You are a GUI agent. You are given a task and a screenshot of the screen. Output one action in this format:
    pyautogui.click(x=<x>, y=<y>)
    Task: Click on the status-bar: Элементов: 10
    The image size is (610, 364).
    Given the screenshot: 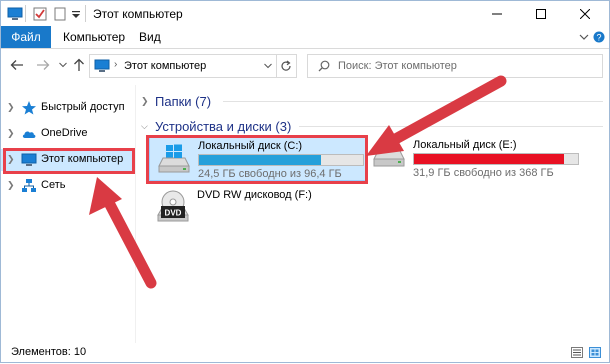 What is the action you would take?
    pyautogui.click(x=305, y=352)
    